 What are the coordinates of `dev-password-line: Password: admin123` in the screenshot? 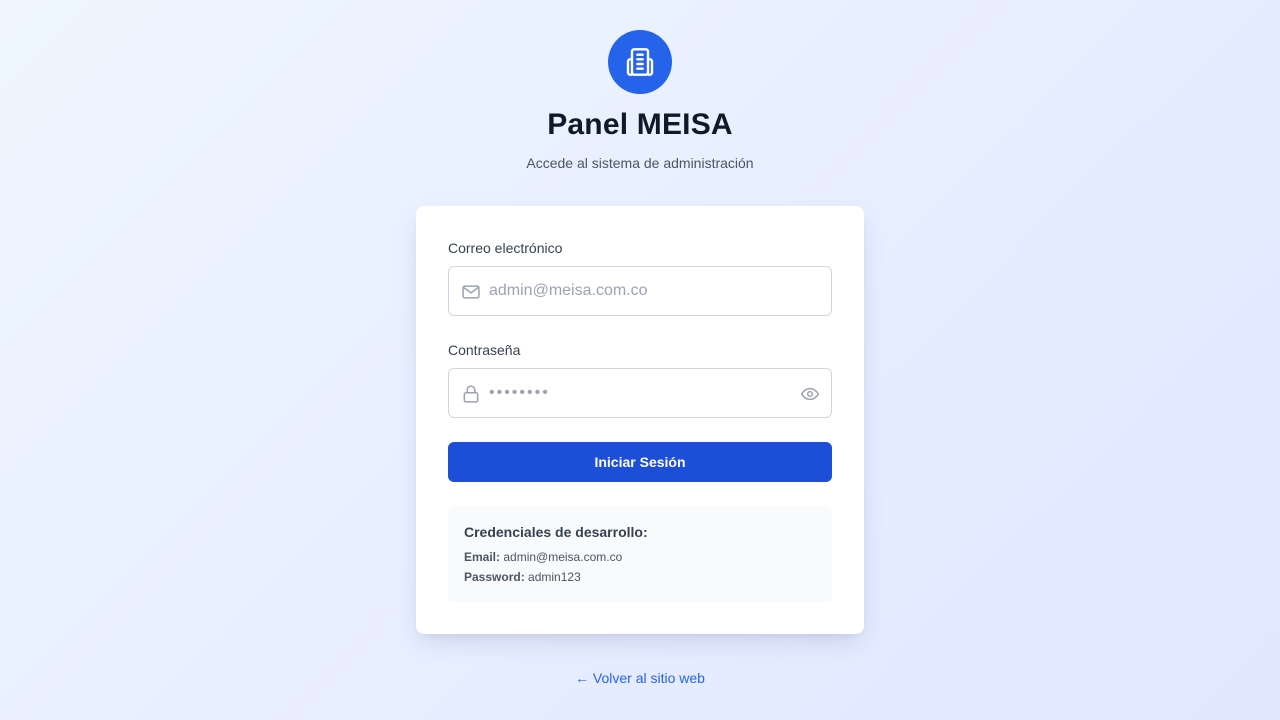 It's located at (522, 577).